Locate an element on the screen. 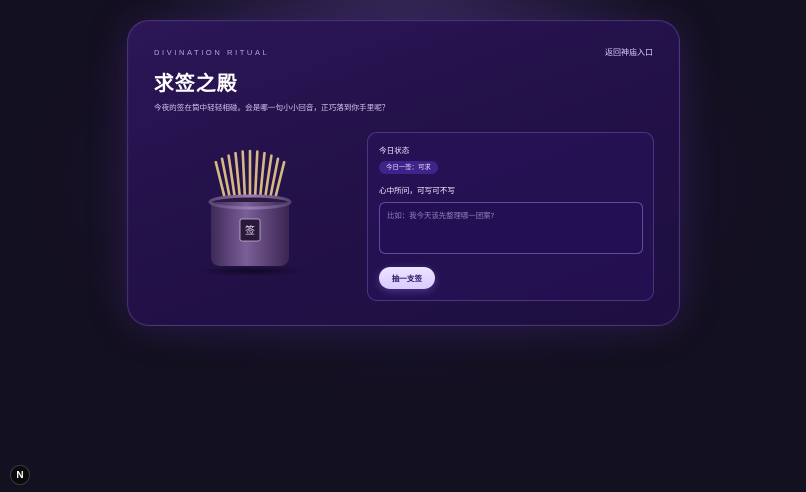  fortune-jar-illustration: 签 is located at coordinates (250, 209).